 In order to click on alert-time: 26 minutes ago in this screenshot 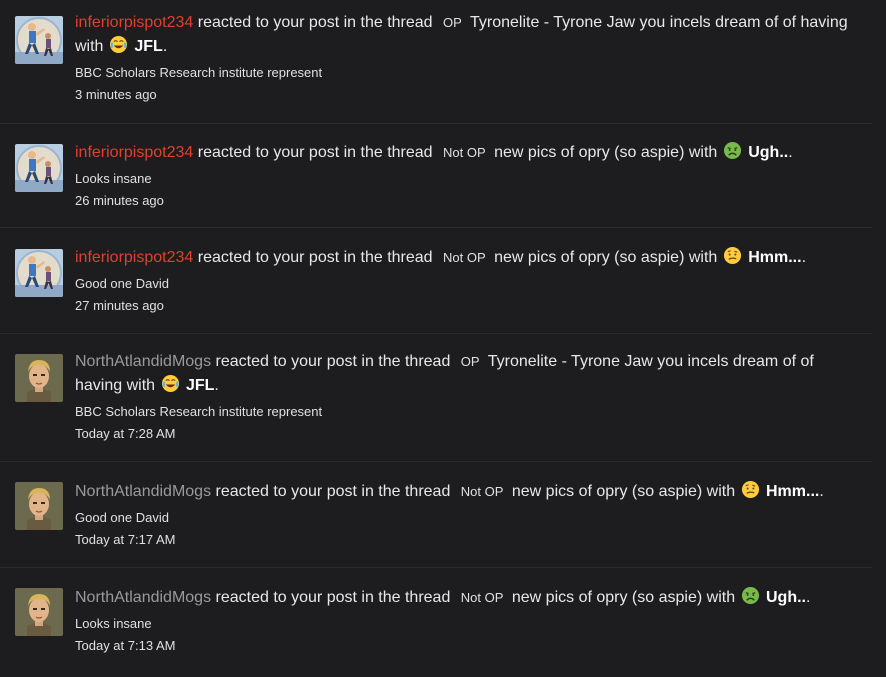, I will do `click(119, 200)`.